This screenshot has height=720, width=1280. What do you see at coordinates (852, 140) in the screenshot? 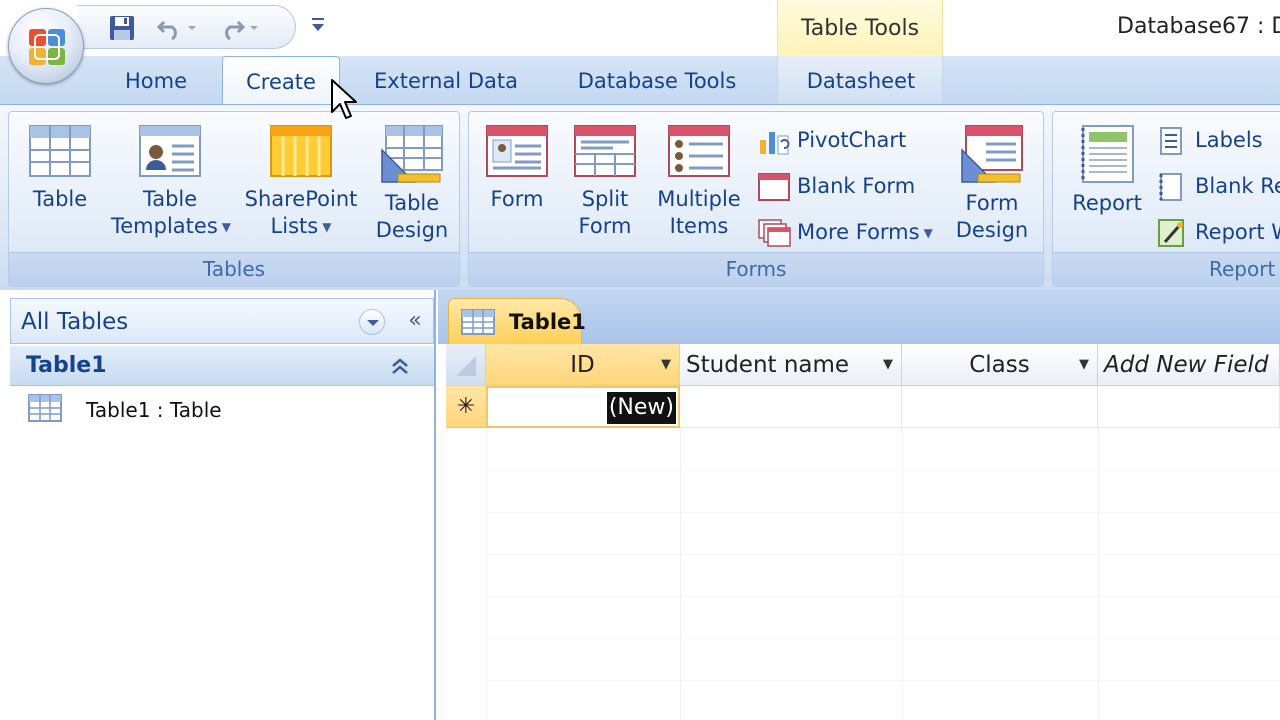
I see `pivotchart-label: PivotChart` at bounding box center [852, 140].